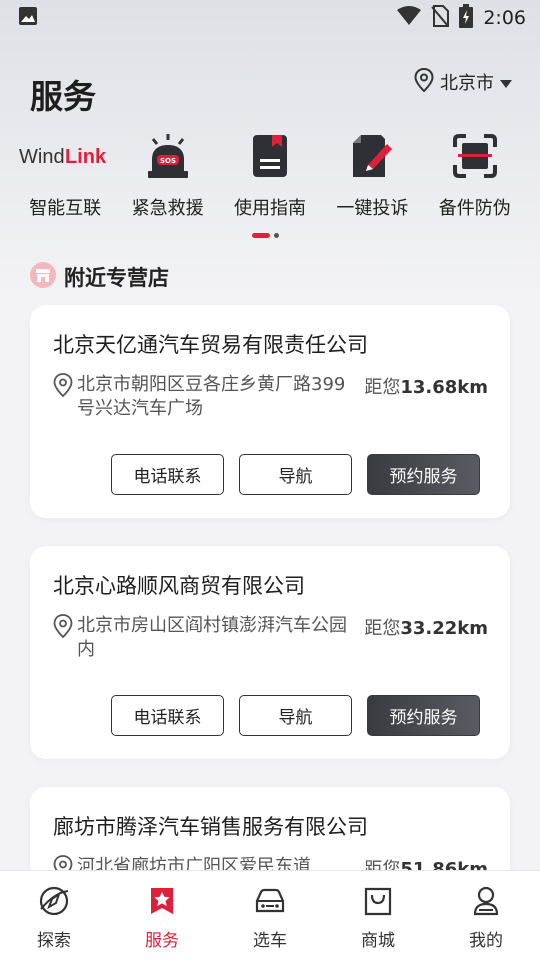 The width and height of the screenshot is (540, 960). I want to click on wifi-icon, so click(409, 18).